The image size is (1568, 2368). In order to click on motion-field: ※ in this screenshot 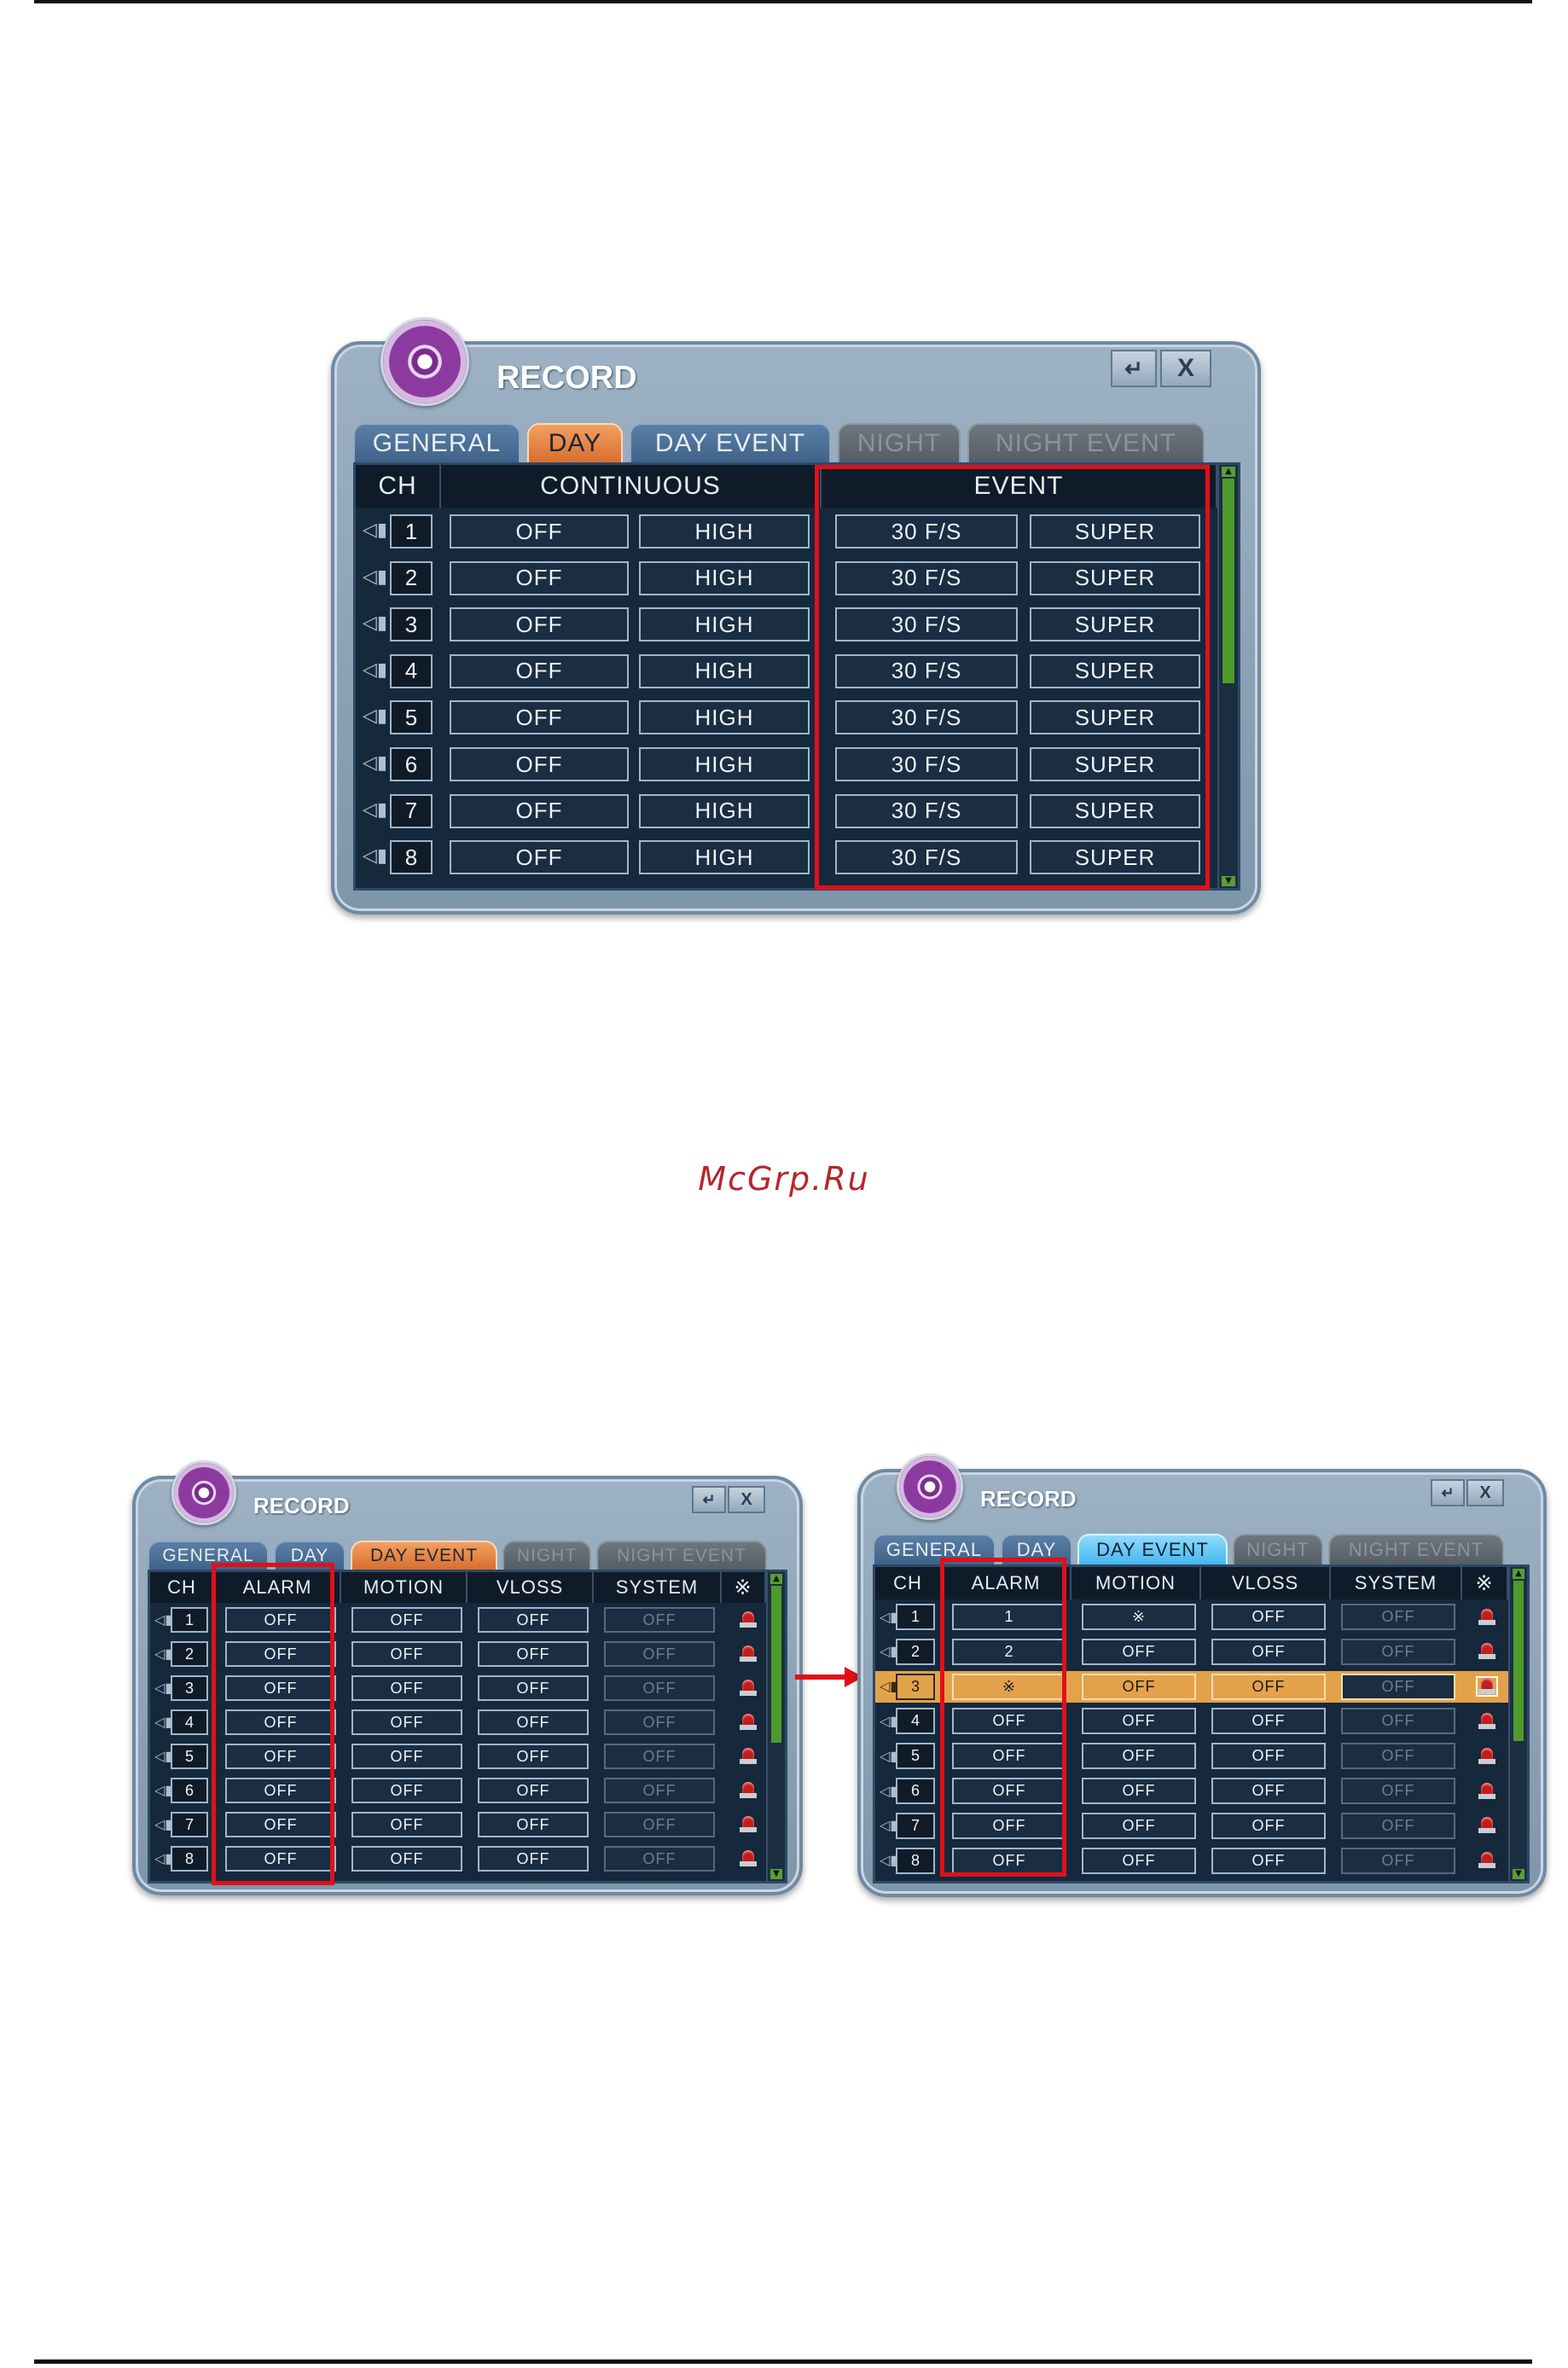, I will do `click(1139, 1617)`.